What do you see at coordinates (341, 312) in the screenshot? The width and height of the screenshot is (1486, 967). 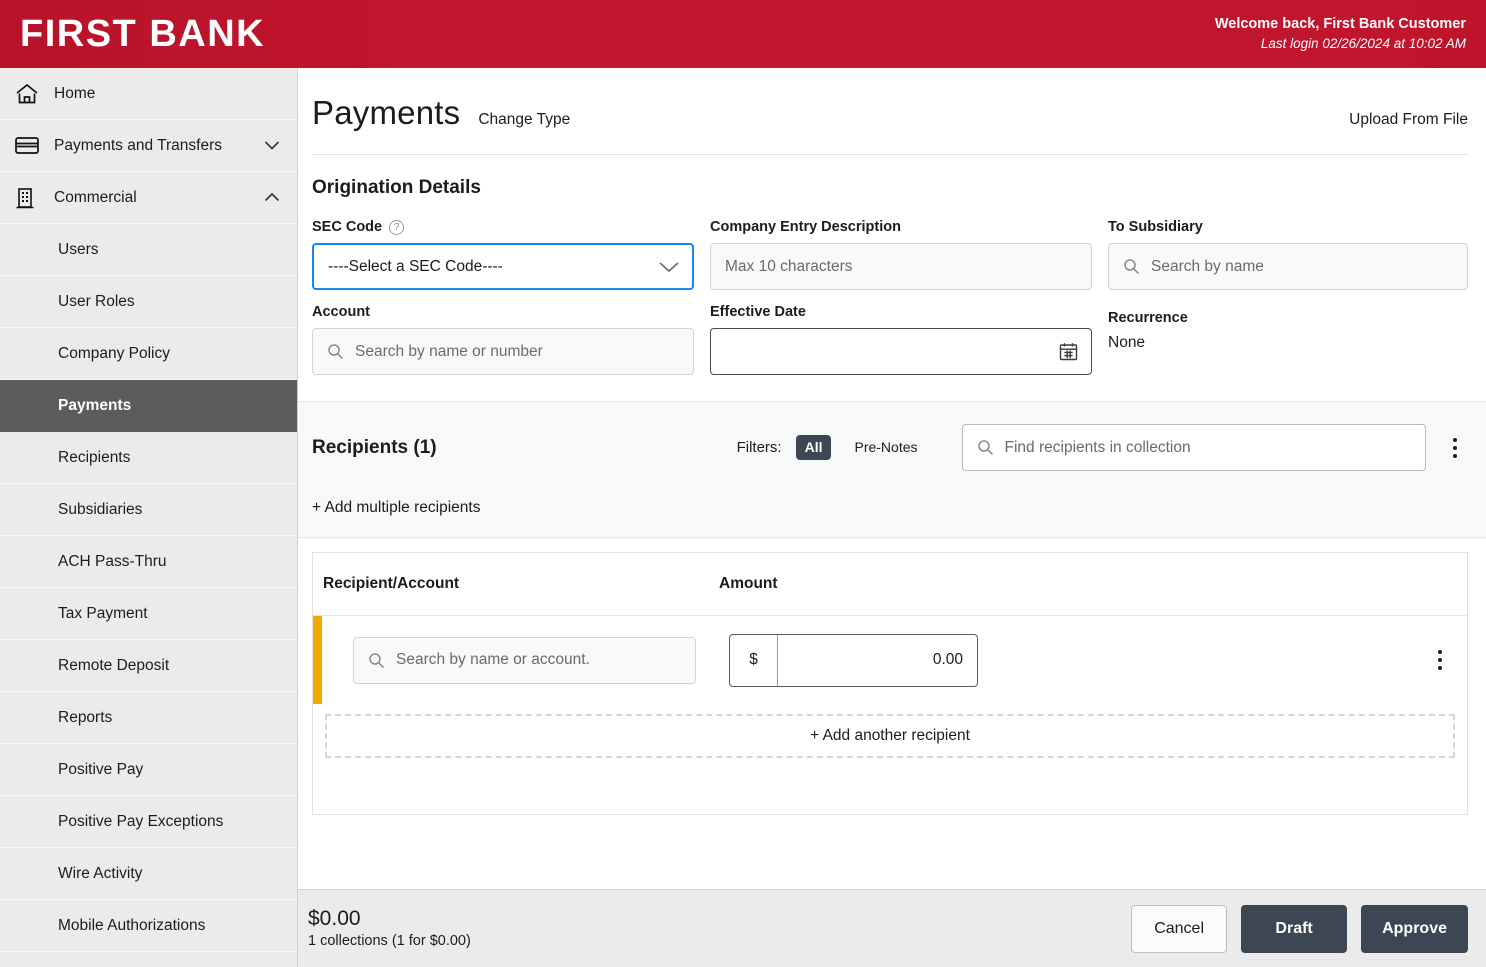 I see `account-label: Account` at bounding box center [341, 312].